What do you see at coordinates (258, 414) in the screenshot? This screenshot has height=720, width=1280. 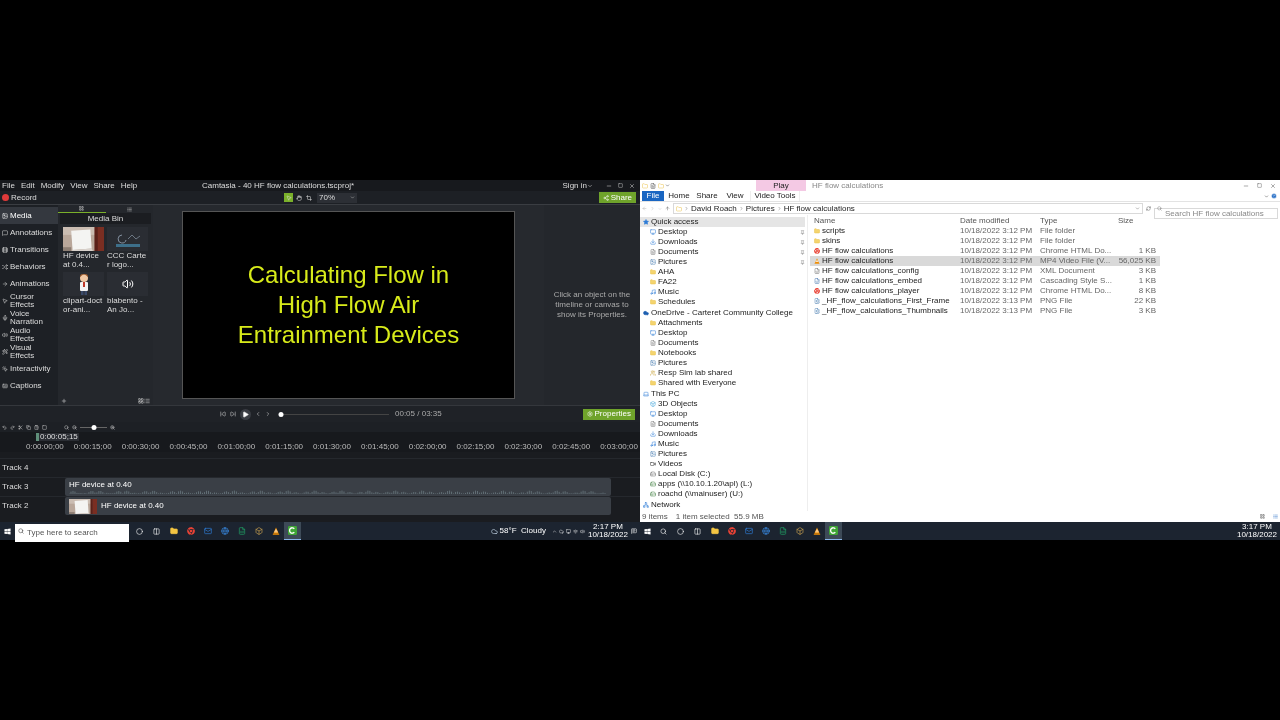 I see `previous-icon` at bounding box center [258, 414].